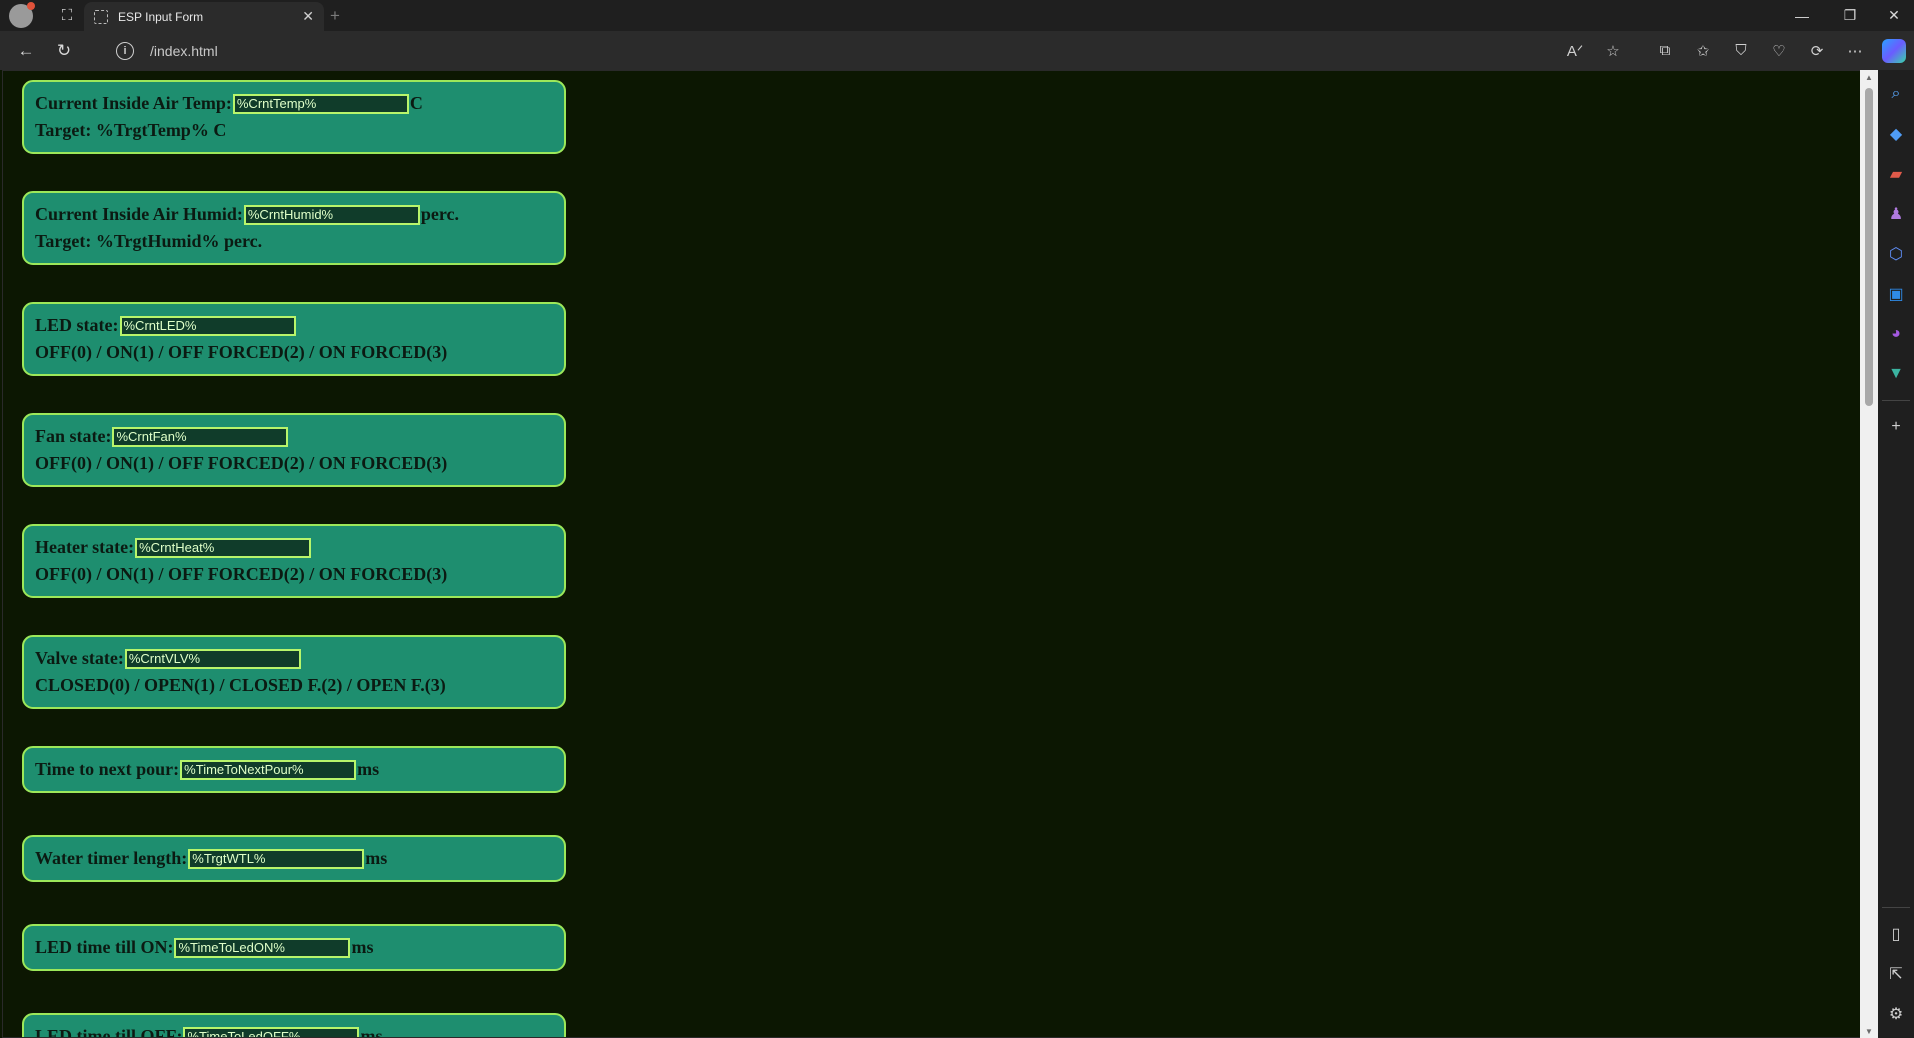 The height and width of the screenshot is (1038, 1914). What do you see at coordinates (22, 14) in the screenshot?
I see `profile-avatar` at bounding box center [22, 14].